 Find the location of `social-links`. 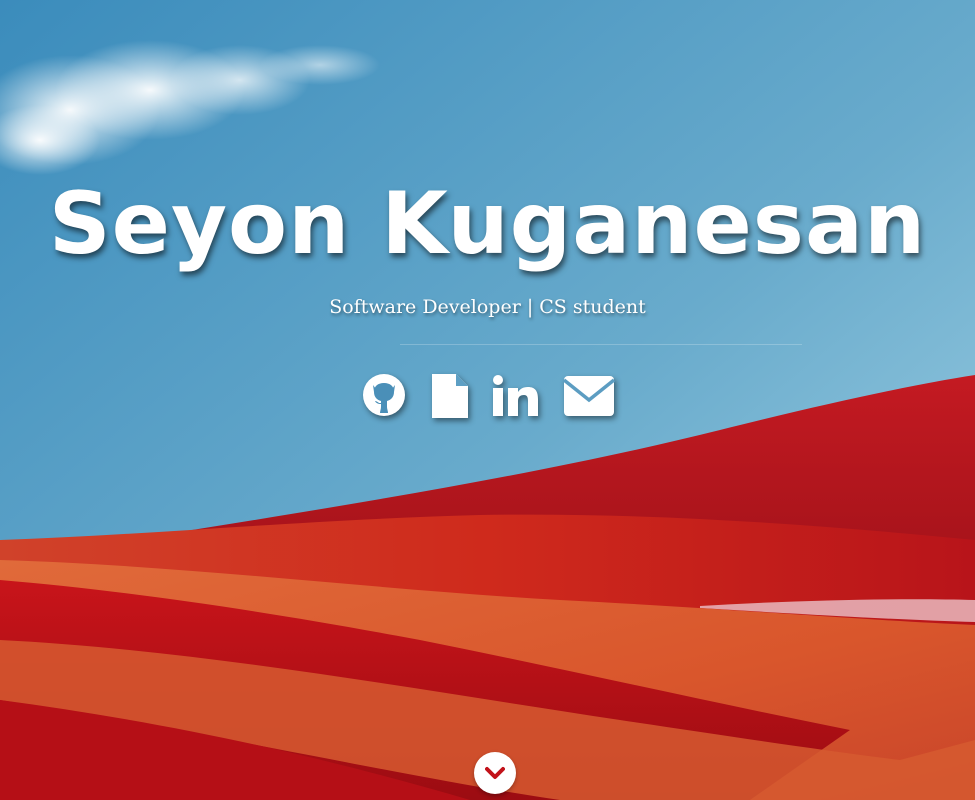

social-links is located at coordinates (487, 394).